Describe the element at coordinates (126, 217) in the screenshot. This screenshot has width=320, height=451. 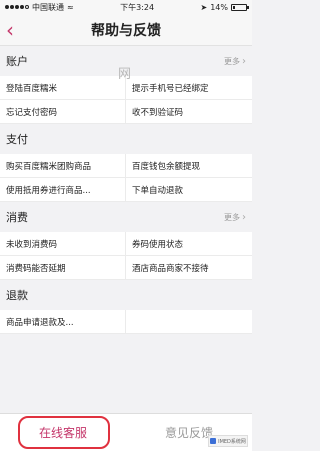
I see `section-header-consumption: 消费 更多 ›` at that location.